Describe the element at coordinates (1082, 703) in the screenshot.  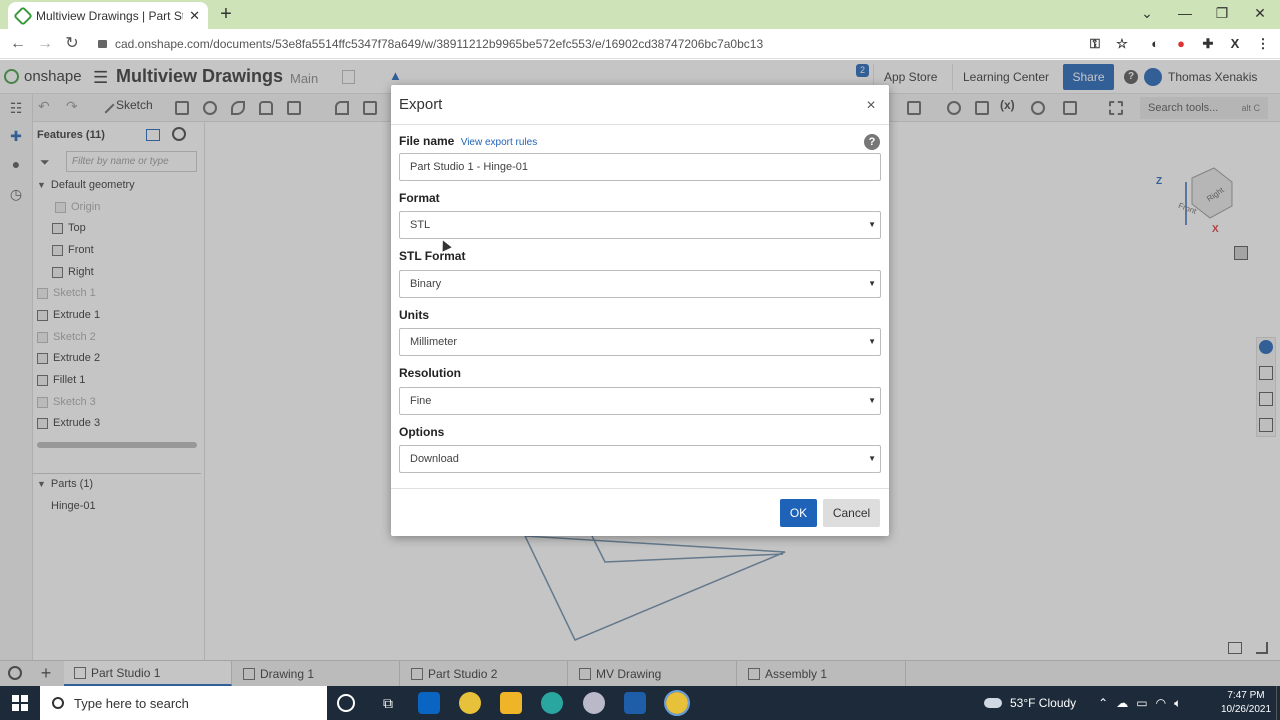
I see `system-tray: 53°F Cloudy ⌃ ☁ ▭ ◠ 🔈︎` at that location.